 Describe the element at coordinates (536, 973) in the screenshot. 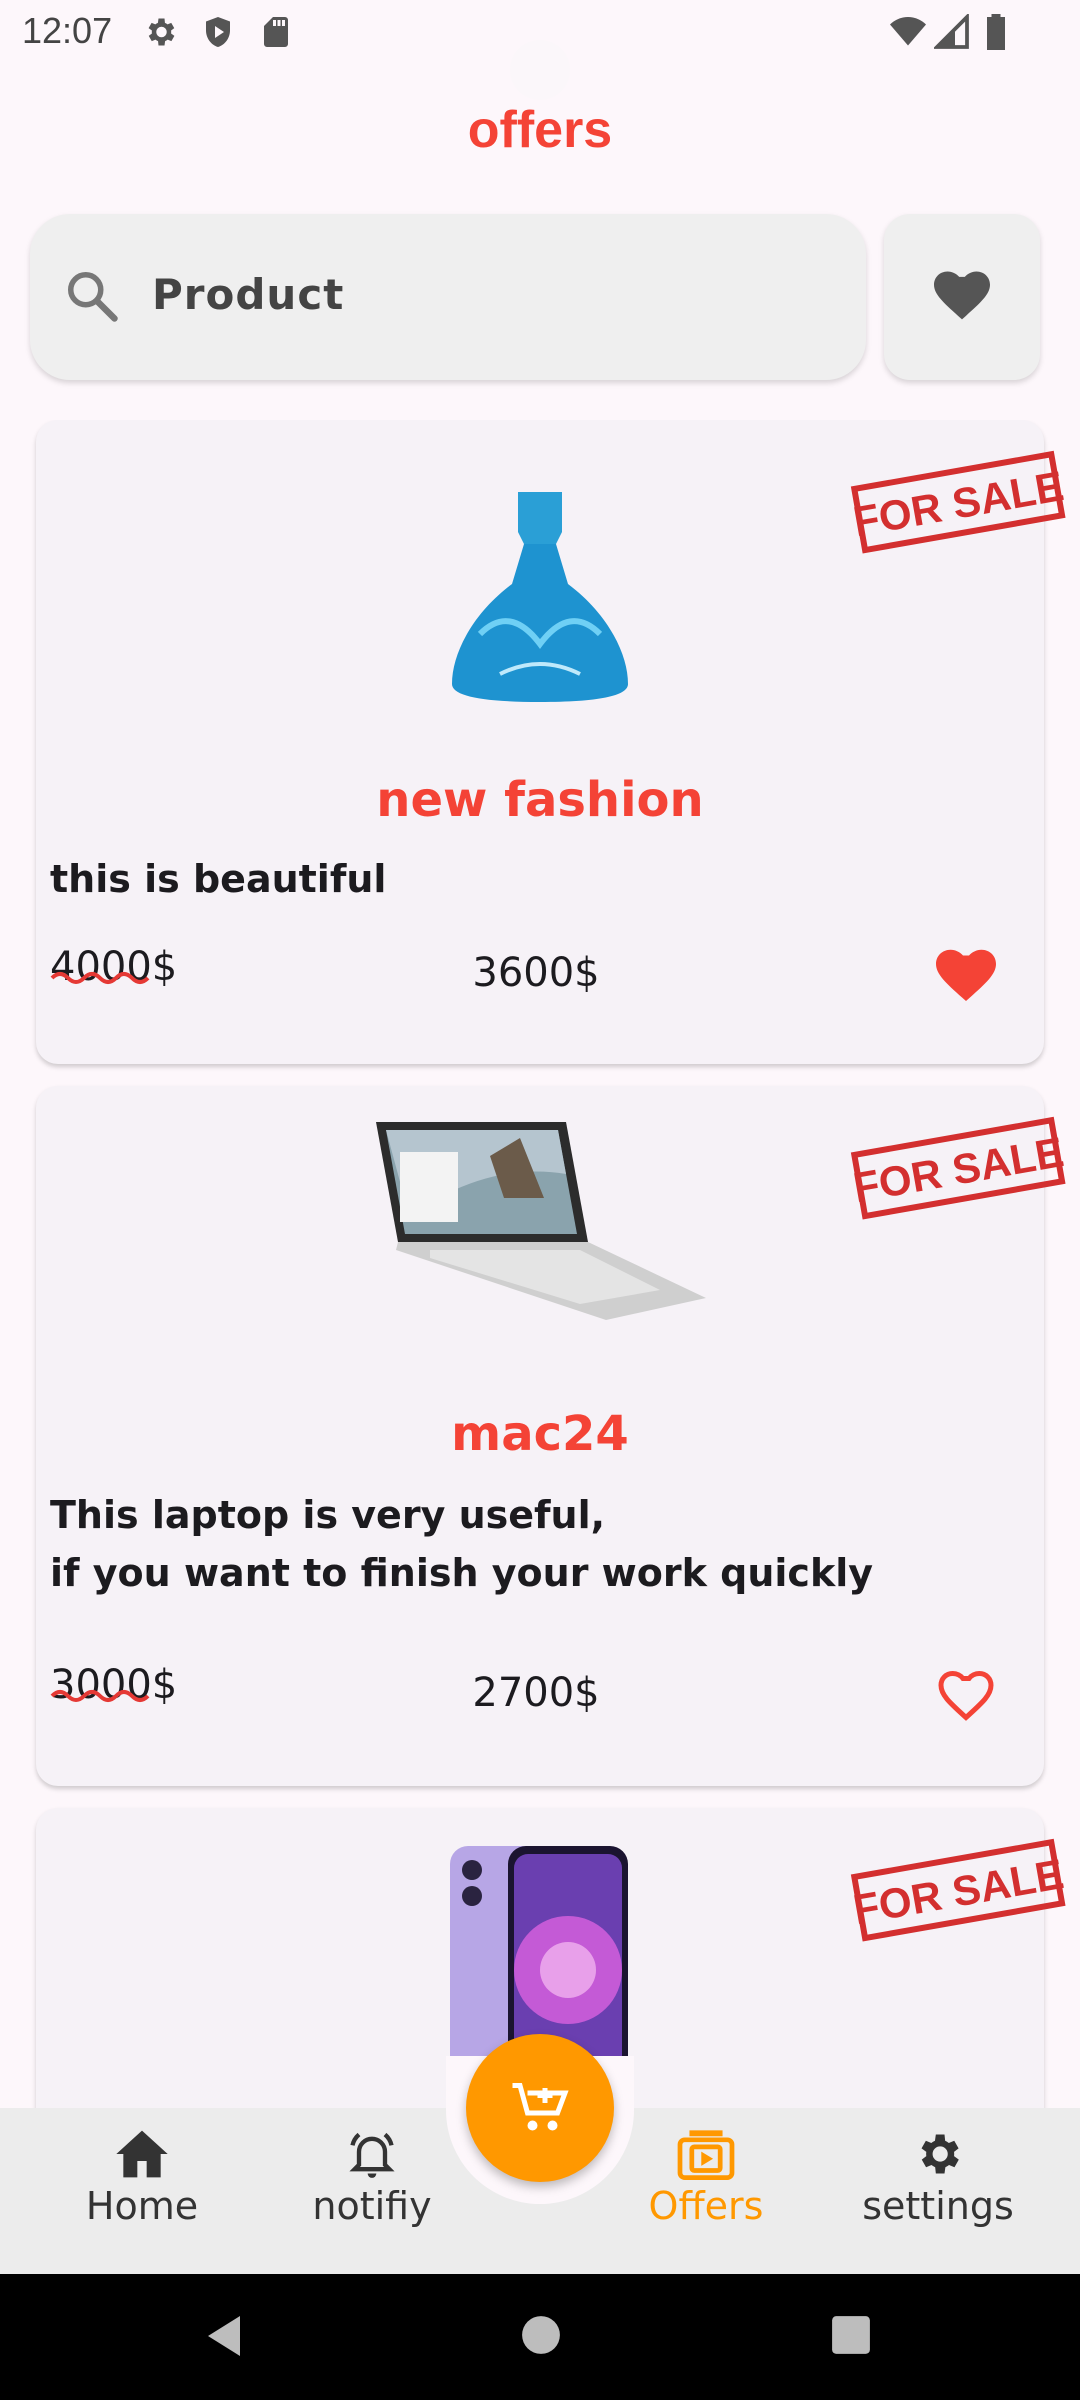

I see `new-price: 3600$` at that location.